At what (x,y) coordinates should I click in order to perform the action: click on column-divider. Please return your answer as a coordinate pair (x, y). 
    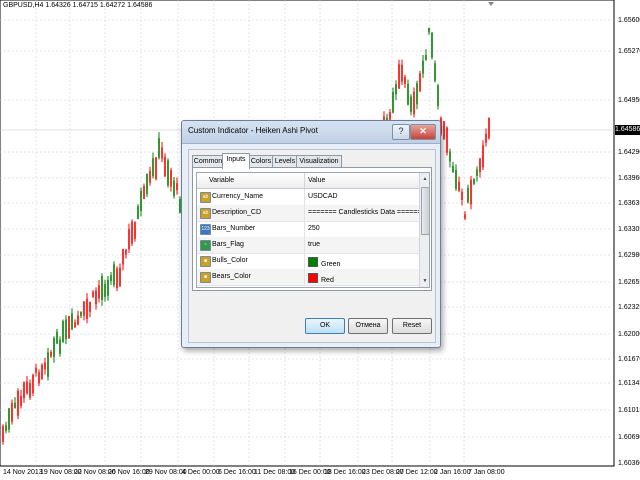
    Looking at the image, I should click on (304, 180).